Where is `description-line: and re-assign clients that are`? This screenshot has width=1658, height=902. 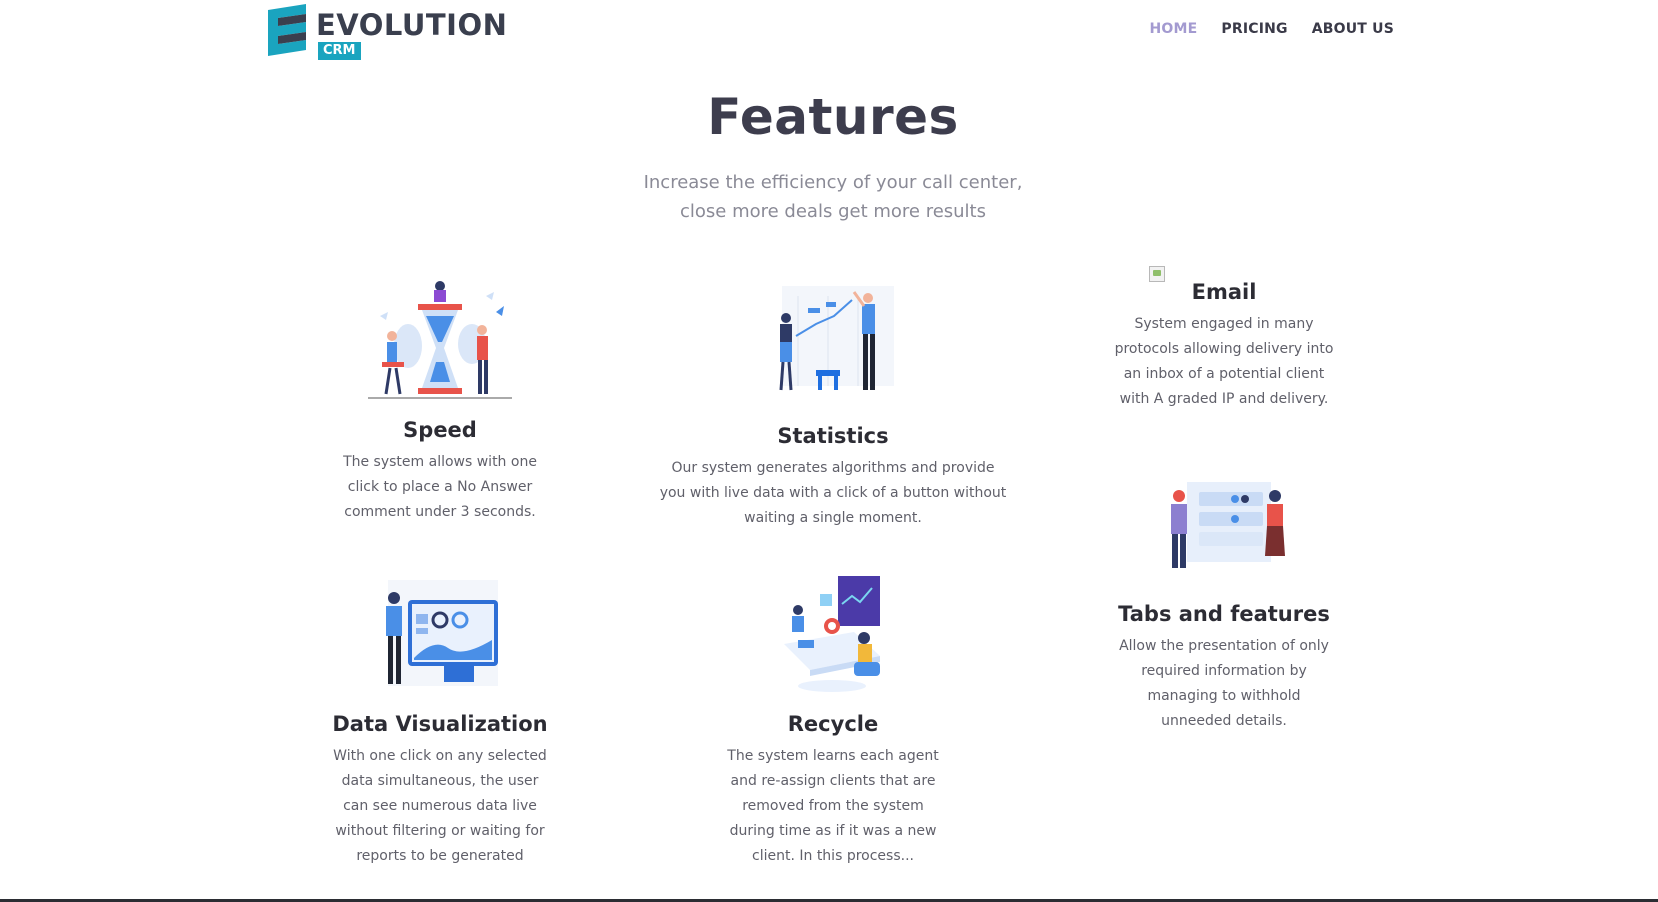
description-line: and re-assign clients that are is located at coordinates (833, 781).